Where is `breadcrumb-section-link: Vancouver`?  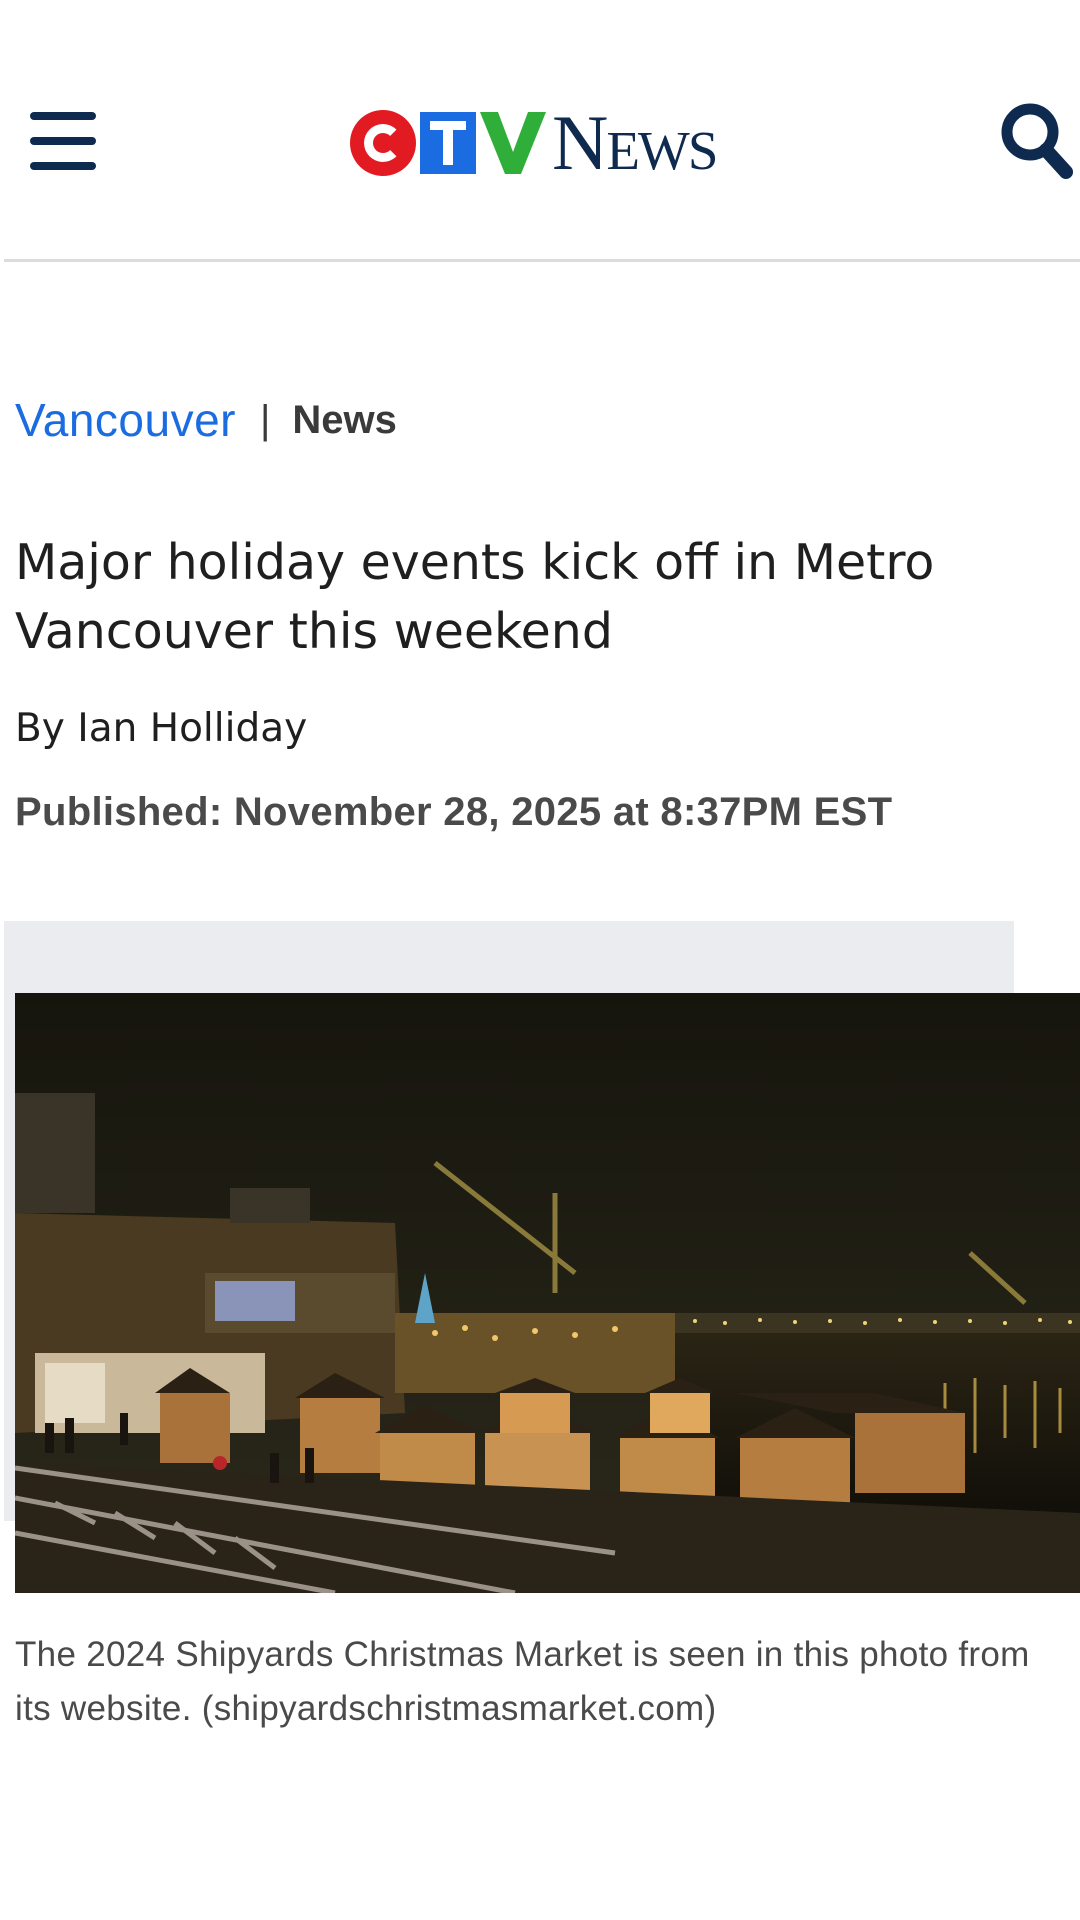 breadcrumb-section-link: Vancouver is located at coordinates (125, 420).